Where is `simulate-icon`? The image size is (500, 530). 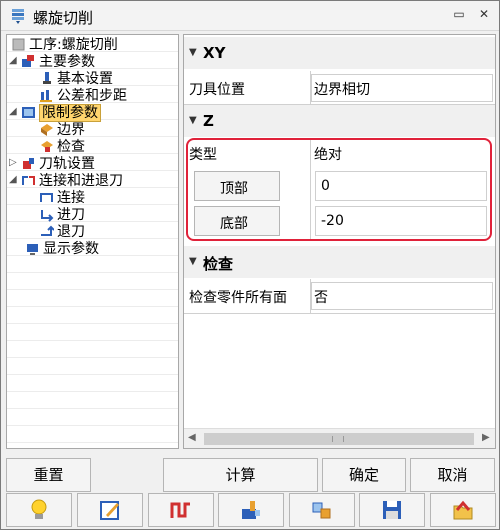 simulate-icon is located at coordinates (251, 510).